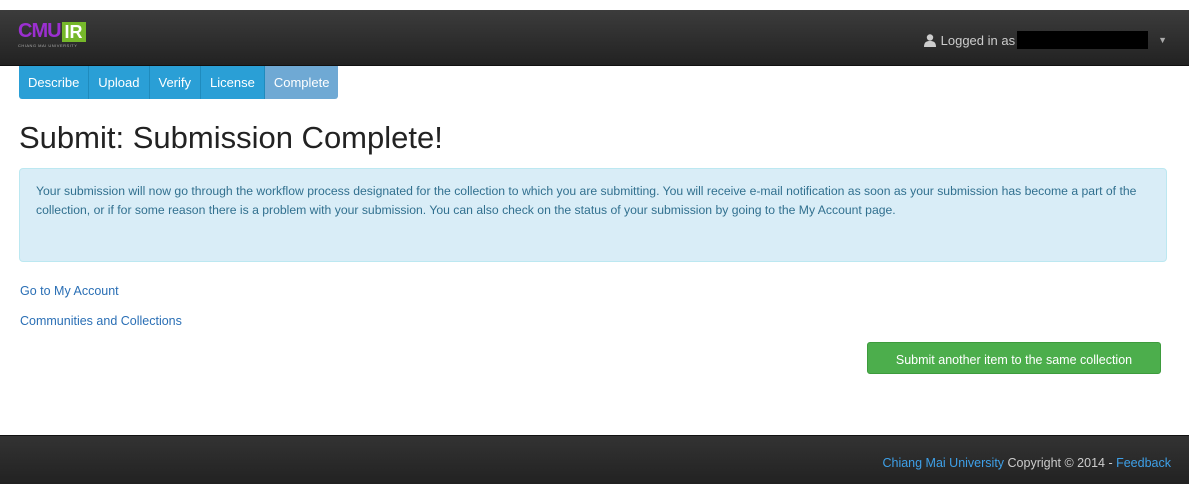 Image resolution: width=1189 pixels, height=484 pixels. What do you see at coordinates (929, 40) in the screenshot?
I see `user-icon` at bounding box center [929, 40].